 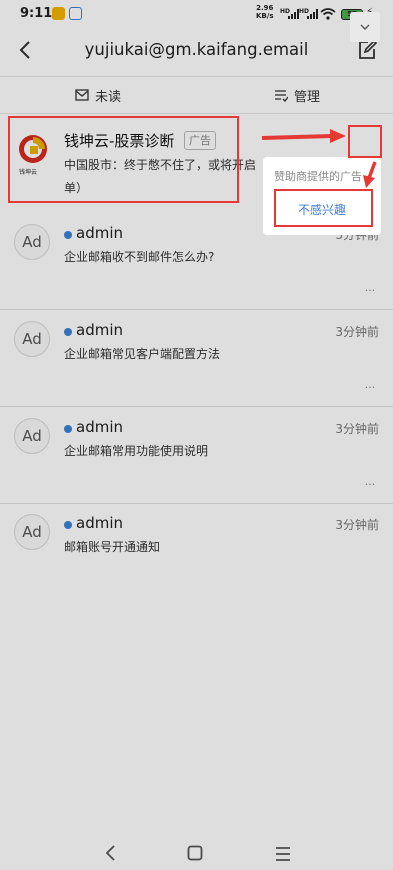 What do you see at coordinates (293, 14) in the screenshot?
I see `signal-1-icon` at bounding box center [293, 14].